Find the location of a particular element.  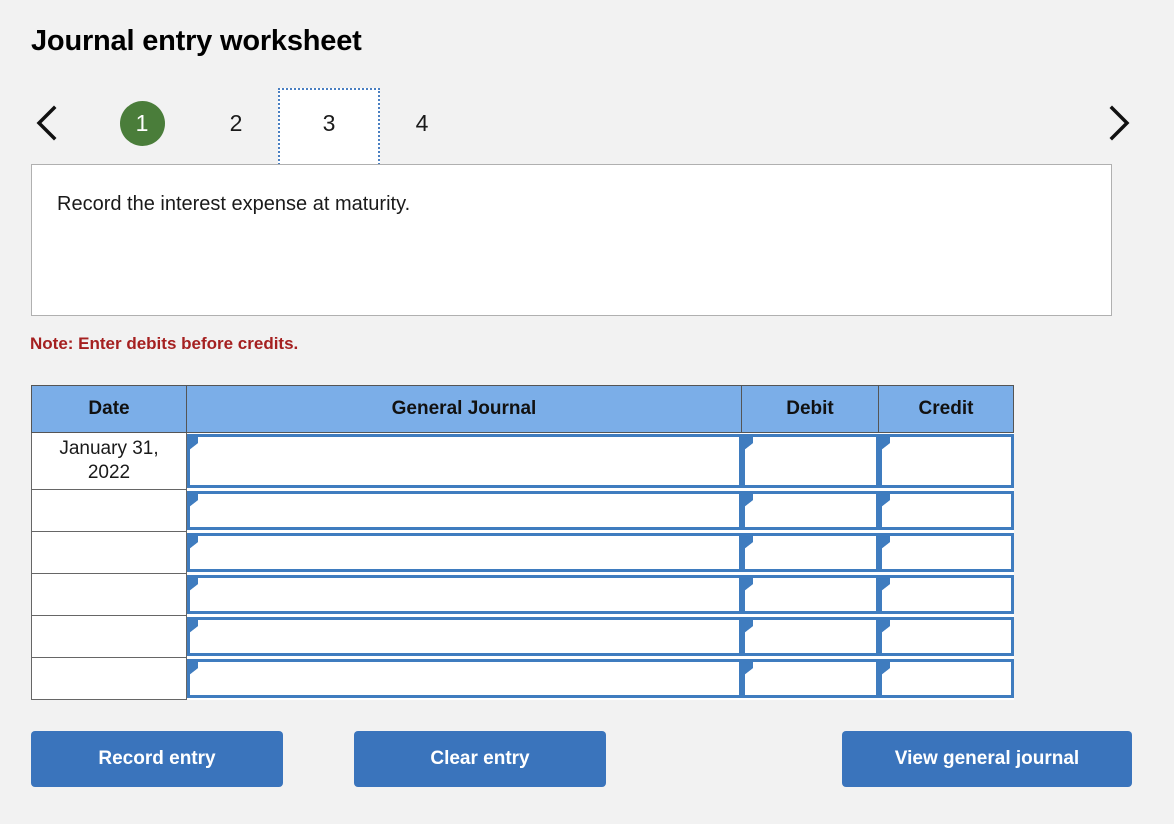

worksheet-tab-1-label: 1 is located at coordinates (142, 123).